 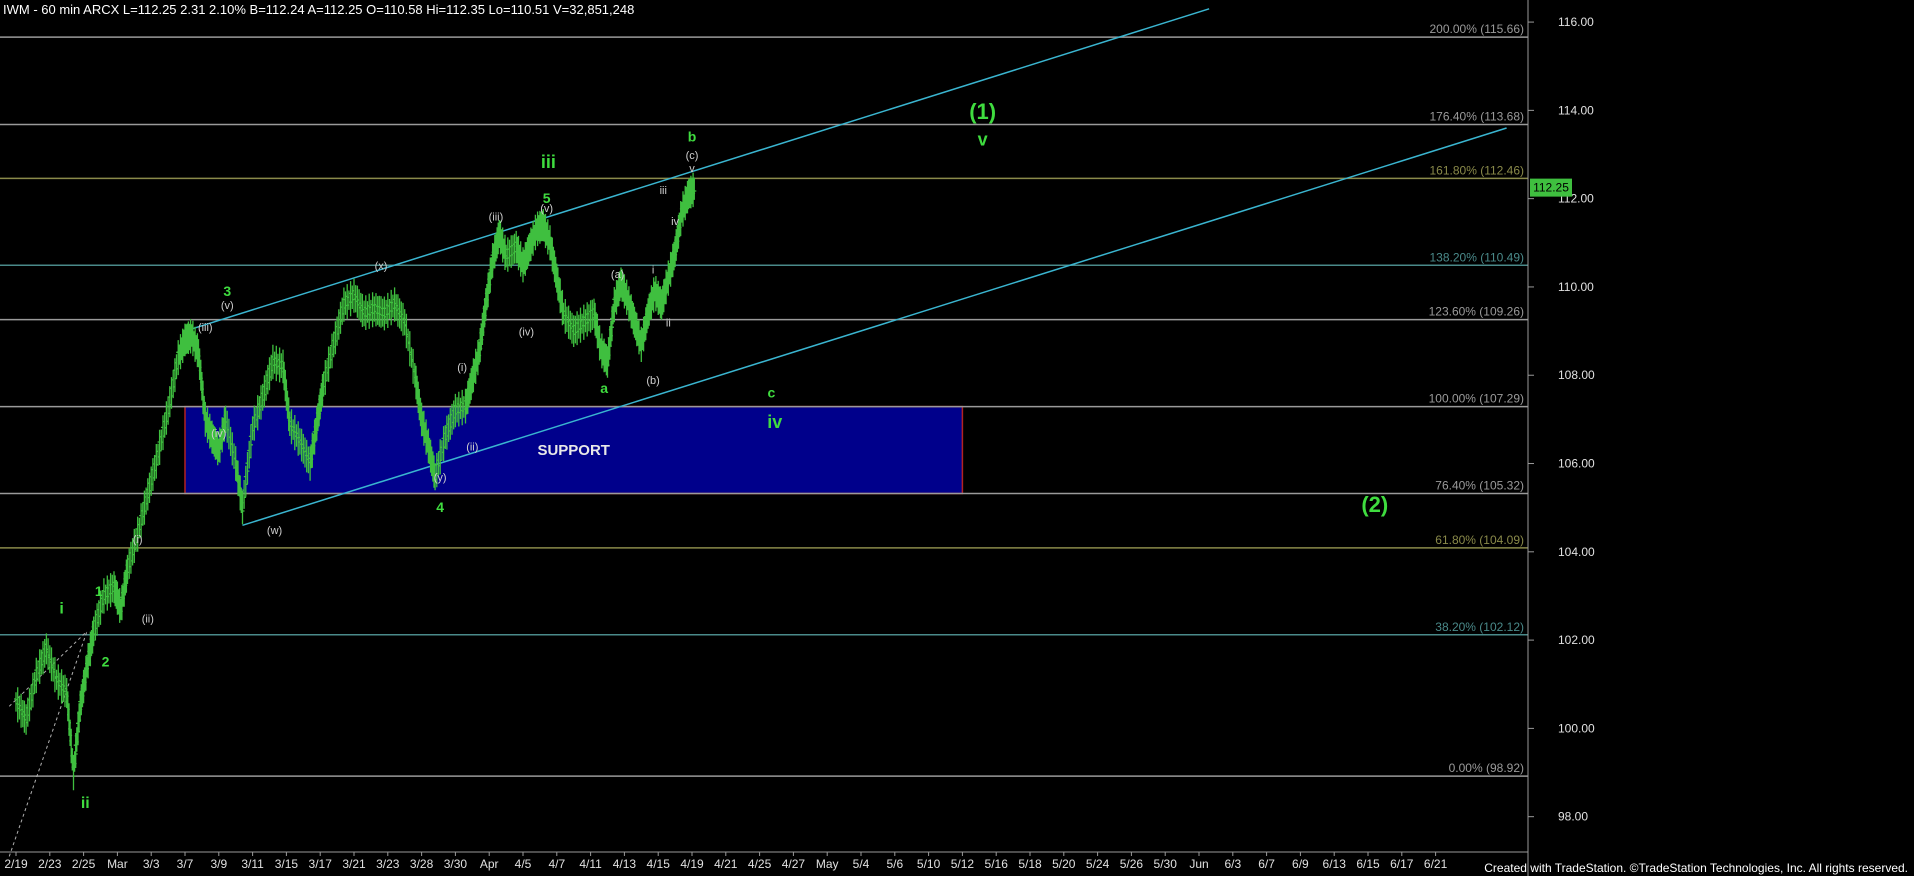 What do you see at coordinates (1030, 864) in the screenshot?
I see `x-tick-label: 5/18` at bounding box center [1030, 864].